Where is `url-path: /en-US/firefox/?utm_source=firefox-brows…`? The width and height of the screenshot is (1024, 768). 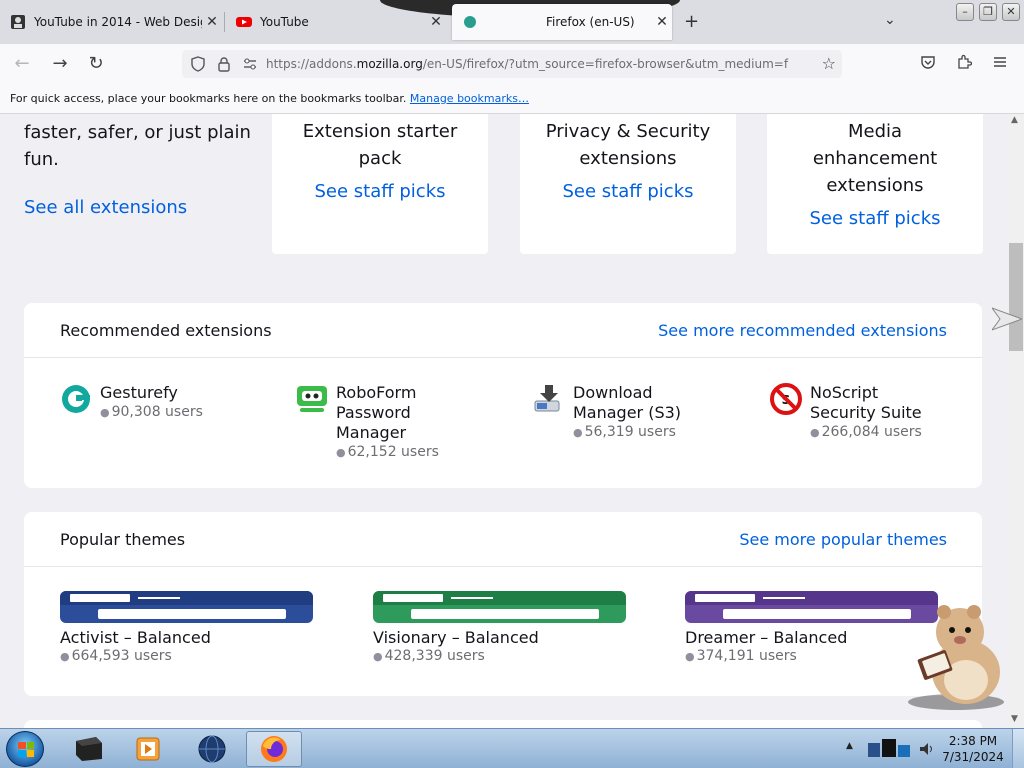
url-path: /en-US/firefox/?utm_source=firefox-brows… is located at coordinates (605, 64).